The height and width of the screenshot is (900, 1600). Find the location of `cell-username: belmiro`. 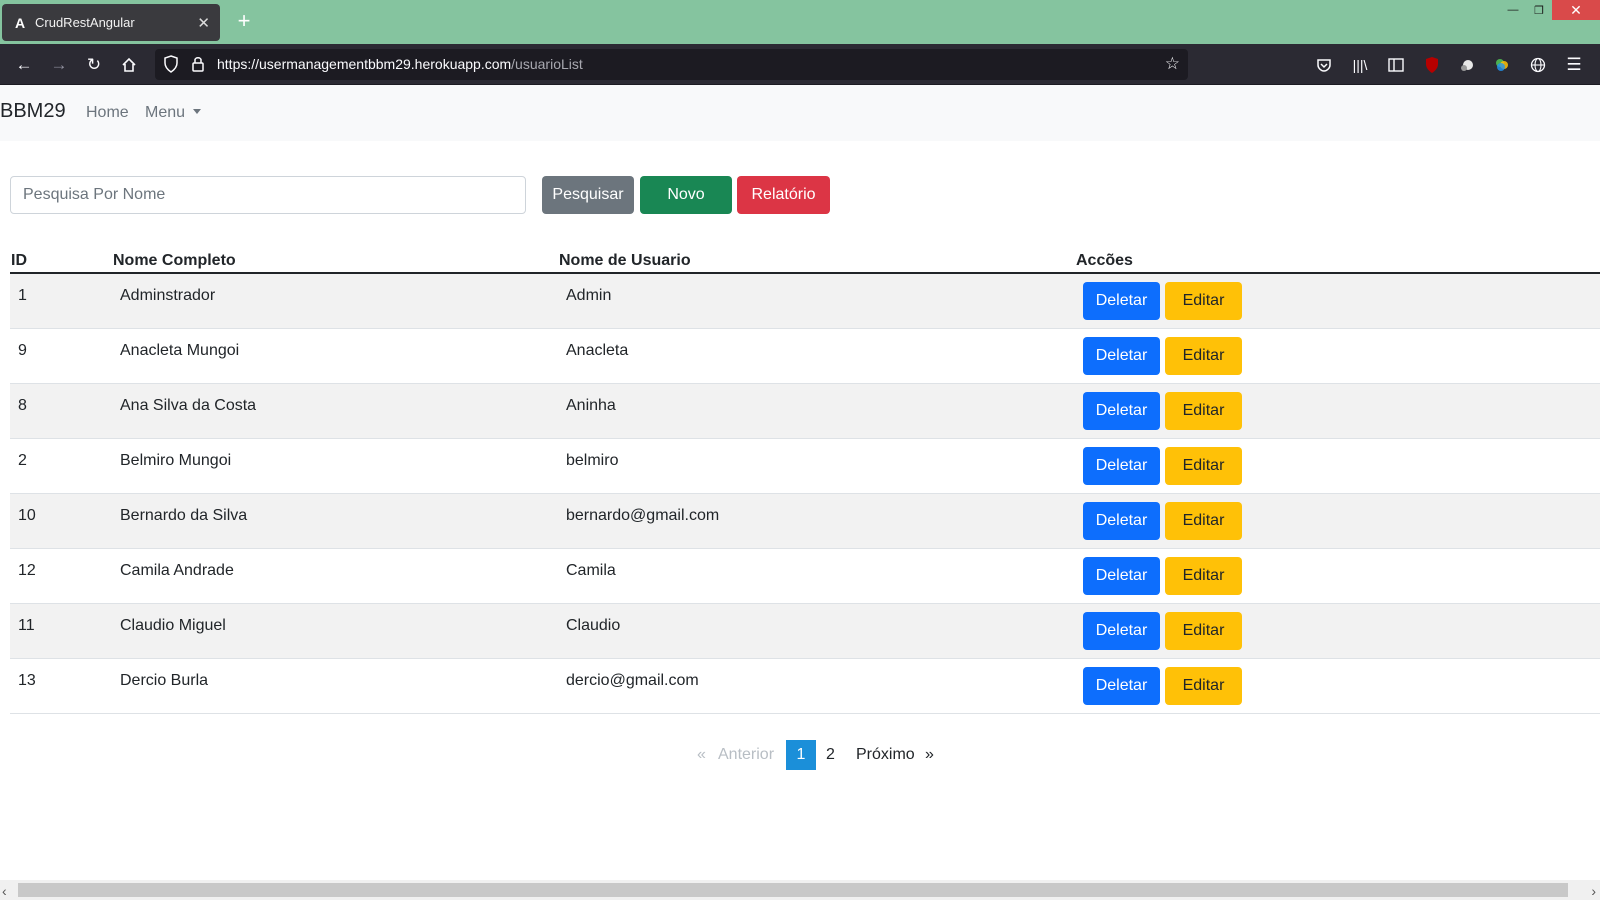

cell-username: belmiro is located at coordinates (592, 460).